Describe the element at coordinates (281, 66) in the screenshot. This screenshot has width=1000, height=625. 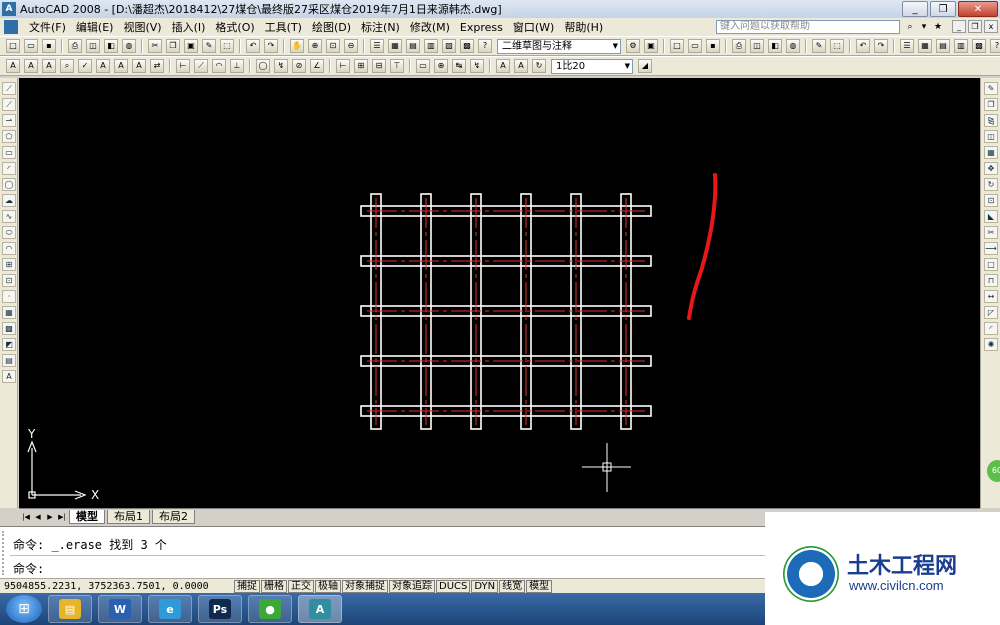
I see `jogged-icon: ↯` at that location.